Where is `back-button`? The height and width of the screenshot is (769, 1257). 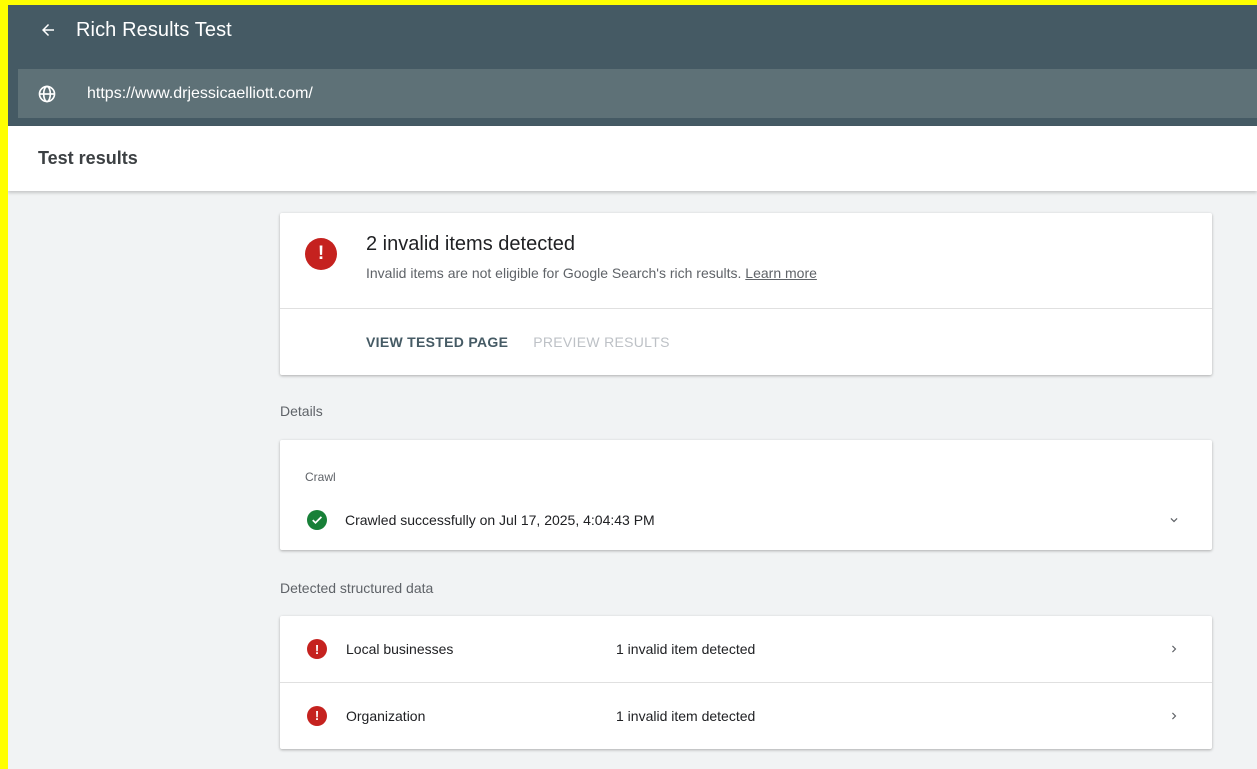
back-button is located at coordinates (48, 30).